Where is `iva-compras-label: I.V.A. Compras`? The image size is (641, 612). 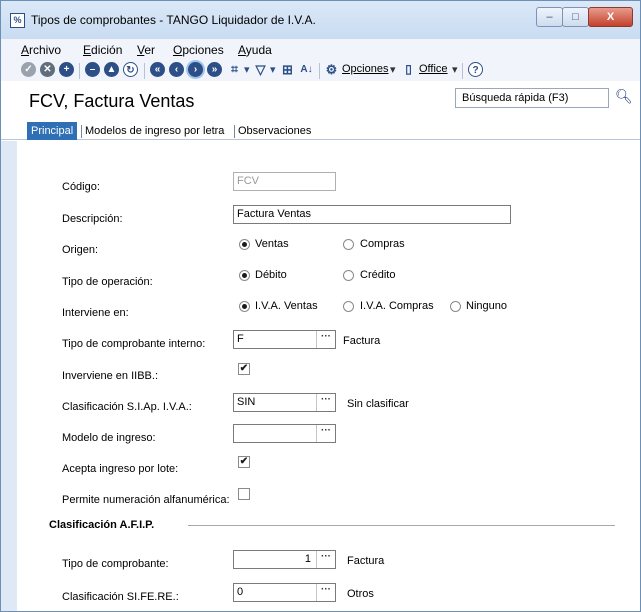 iva-compras-label: I.V.A. Compras is located at coordinates (397, 306).